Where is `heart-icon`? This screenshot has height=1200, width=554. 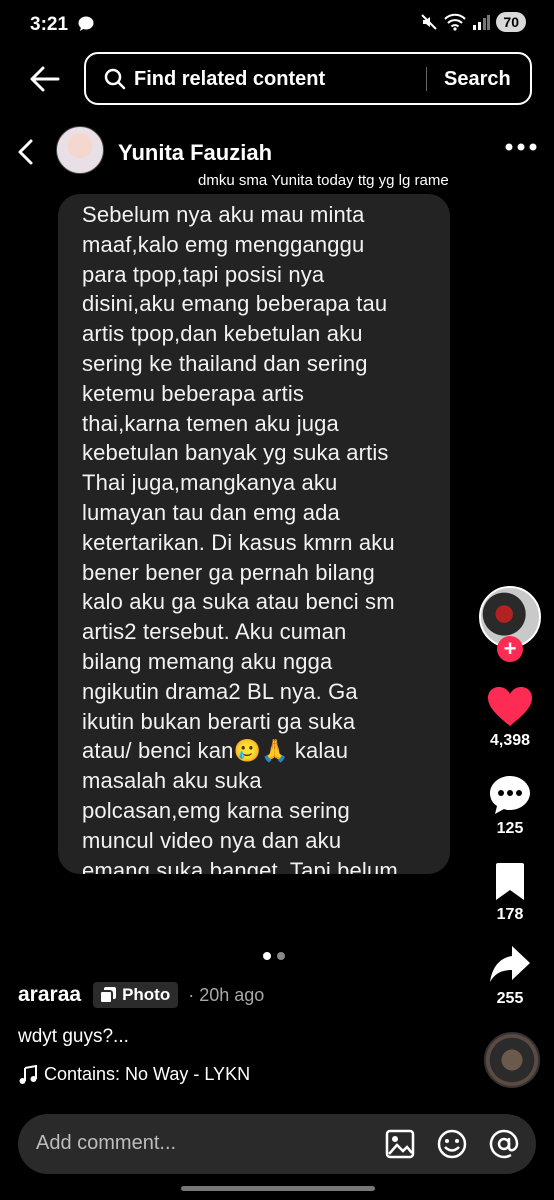 heart-icon is located at coordinates (510, 706).